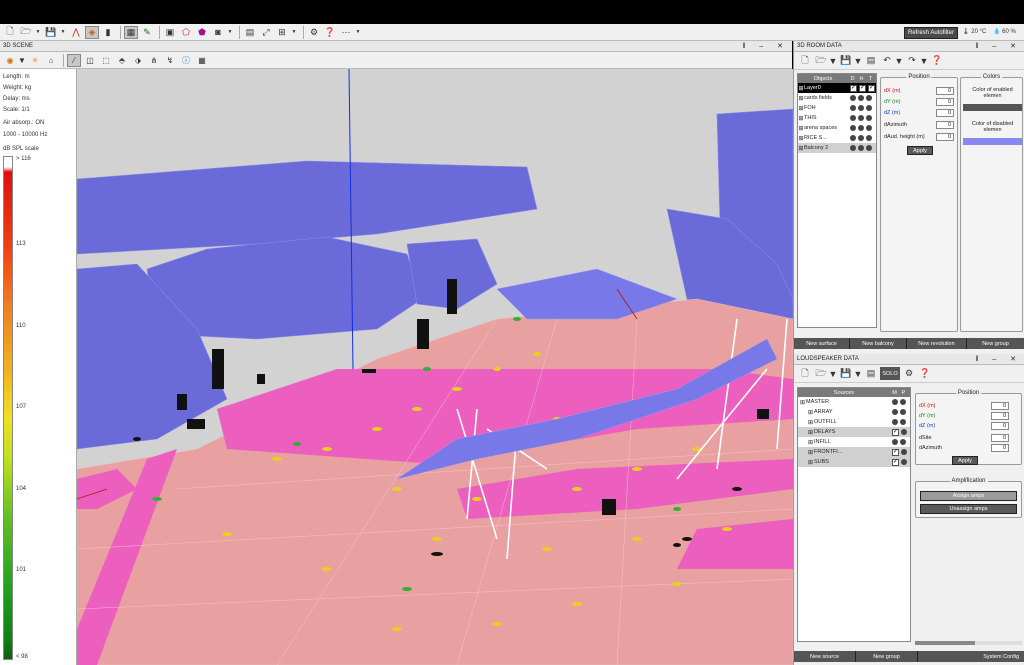 The image size is (1024, 665). What do you see at coordinates (854, 422) in the screenshot?
I see `source-row: ⊞ OUTFILL` at bounding box center [854, 422].